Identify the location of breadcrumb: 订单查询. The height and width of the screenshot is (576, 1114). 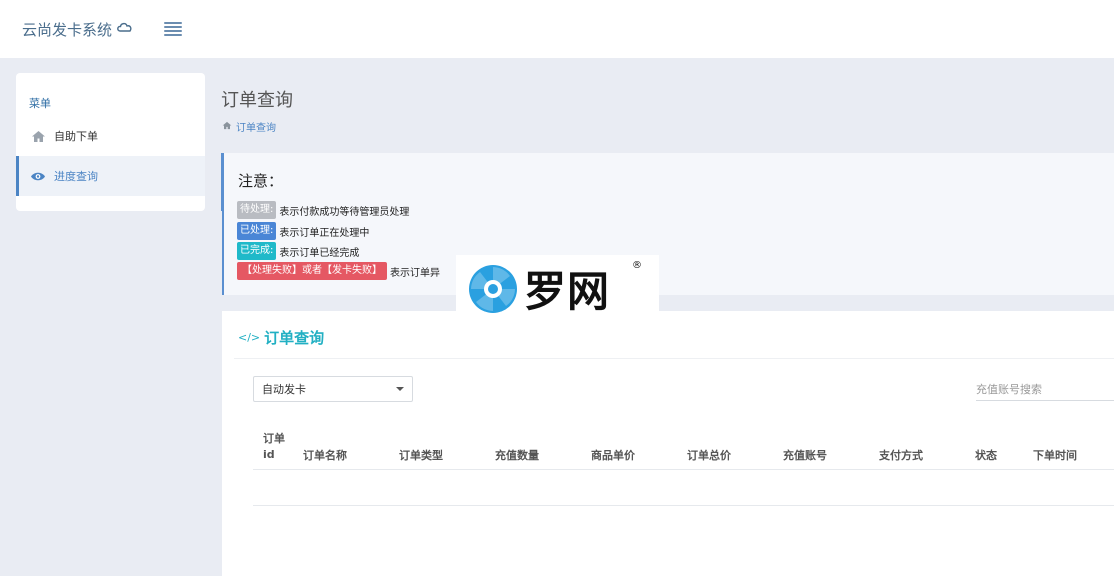
(249, 126).